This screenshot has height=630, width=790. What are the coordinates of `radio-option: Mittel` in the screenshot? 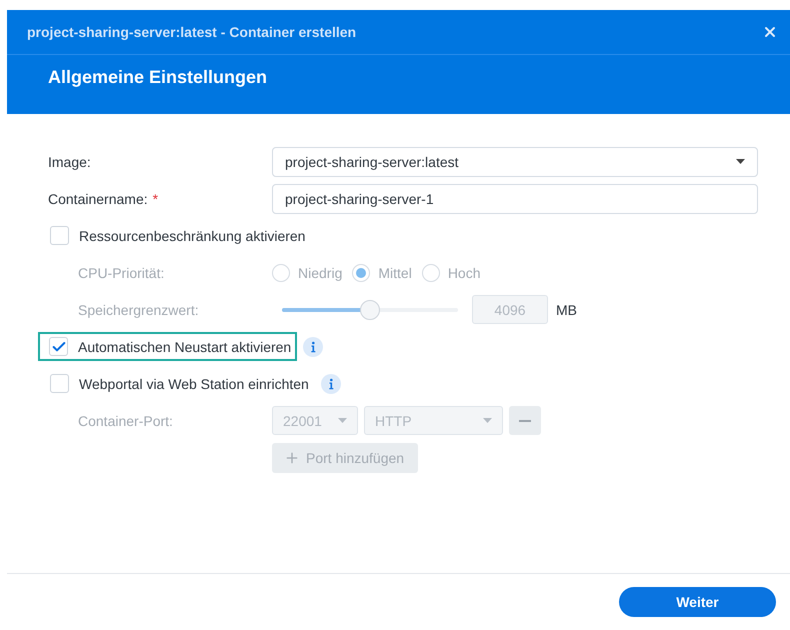 It's located at (386, 273).